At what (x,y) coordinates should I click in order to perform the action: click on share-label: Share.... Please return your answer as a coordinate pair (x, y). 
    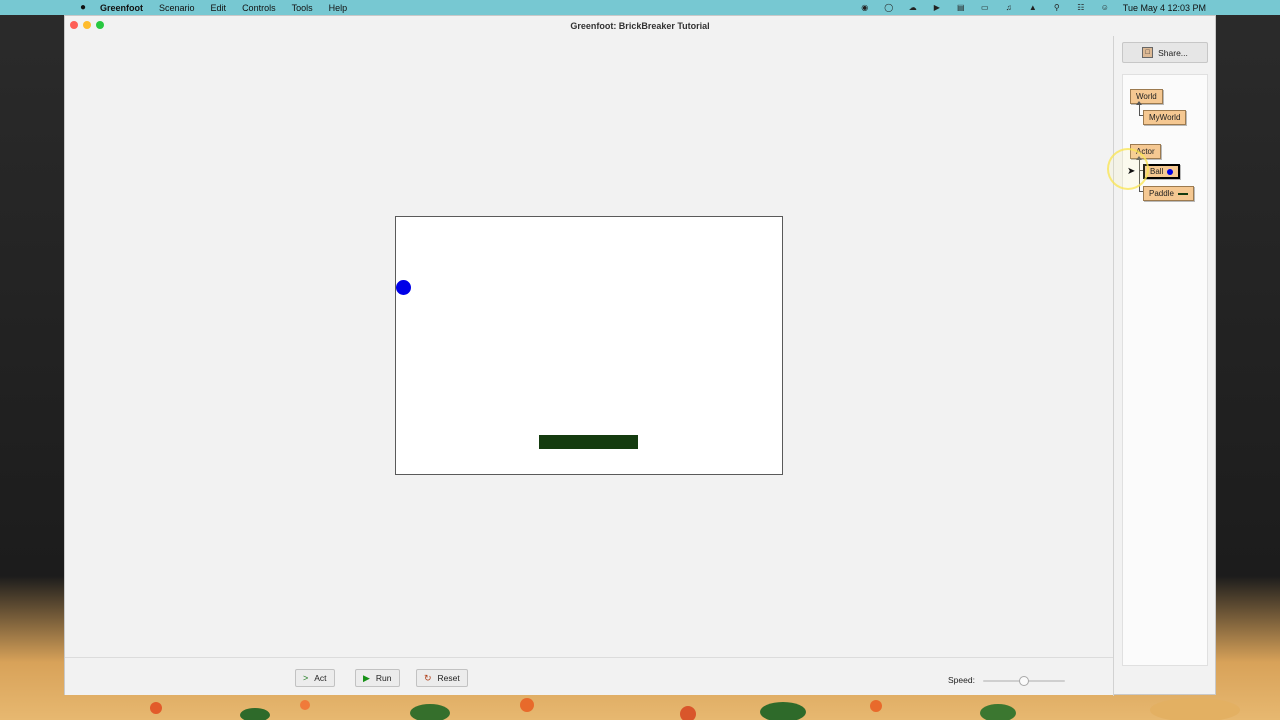
    Looking at the image, I should click on (1173, 52).